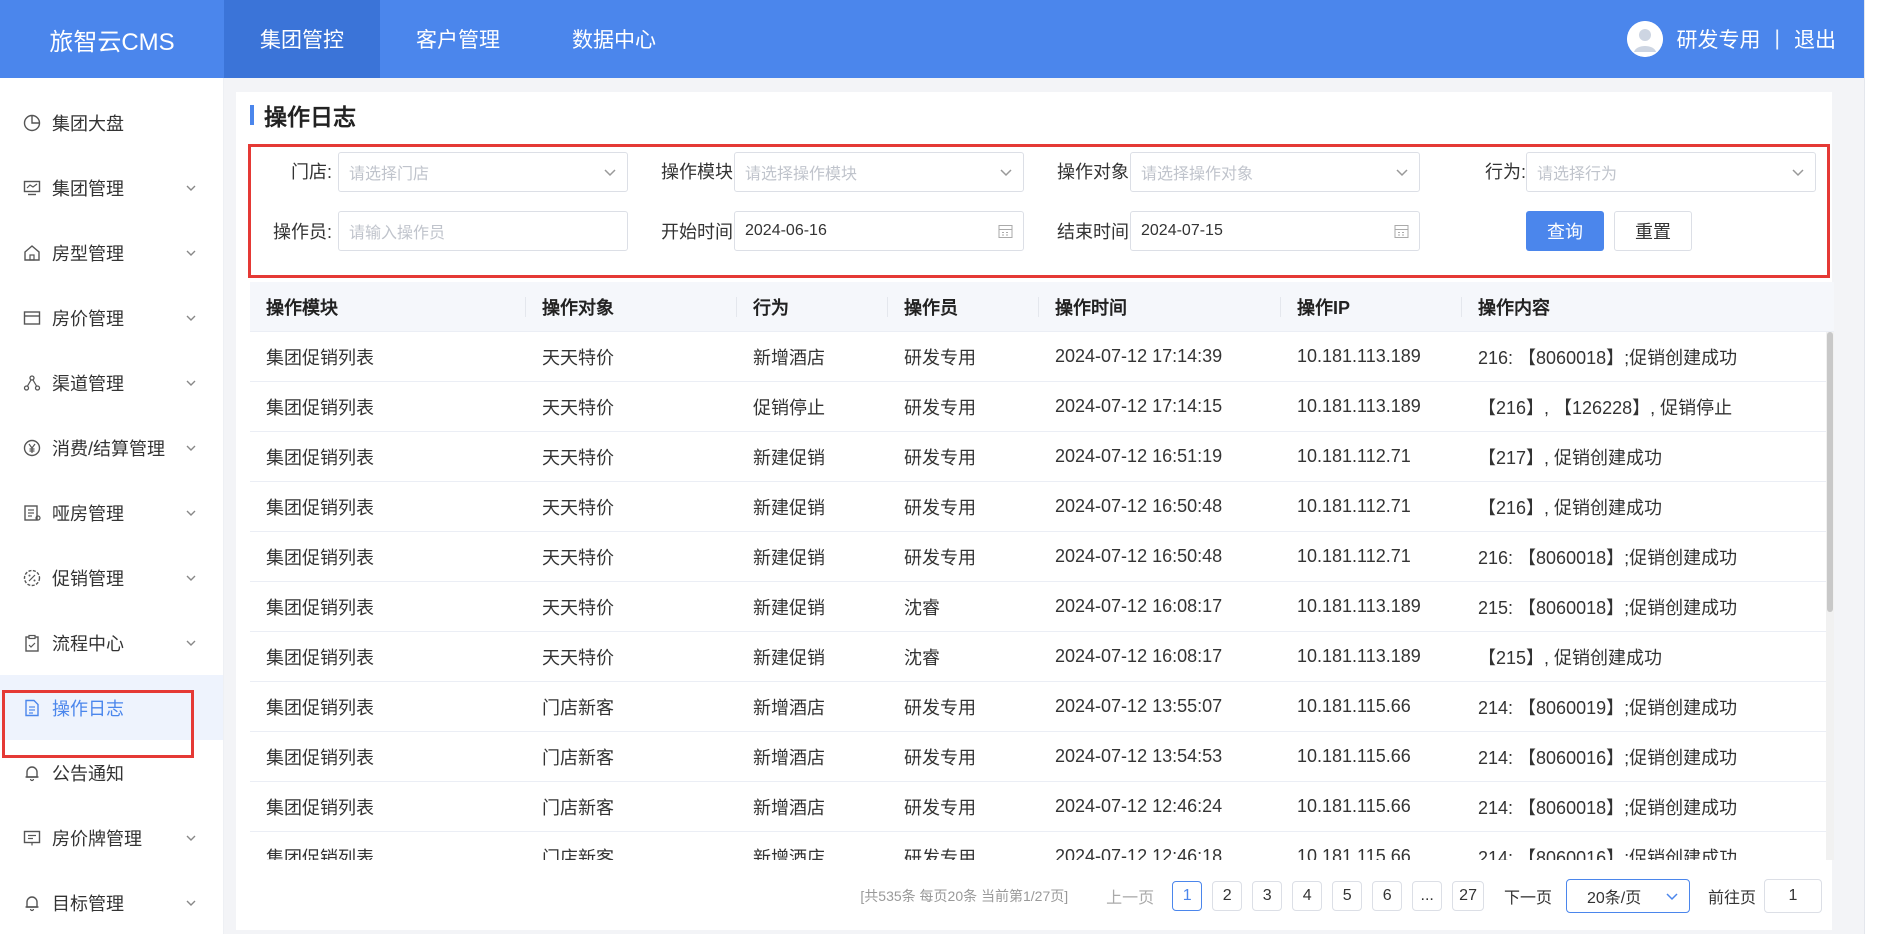 The height and width of the screenshot is (934, 1884). I want to click on house-icon, so click(32, 253).